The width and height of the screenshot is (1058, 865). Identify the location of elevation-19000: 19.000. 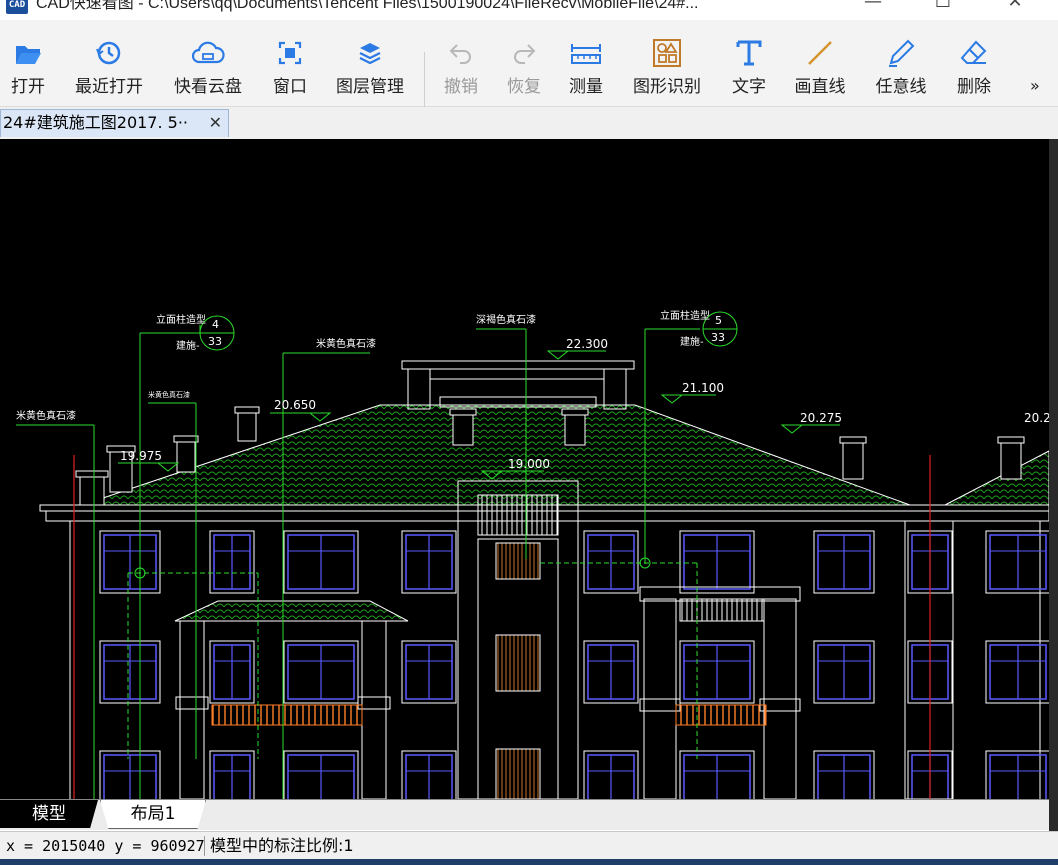
(529, 464).